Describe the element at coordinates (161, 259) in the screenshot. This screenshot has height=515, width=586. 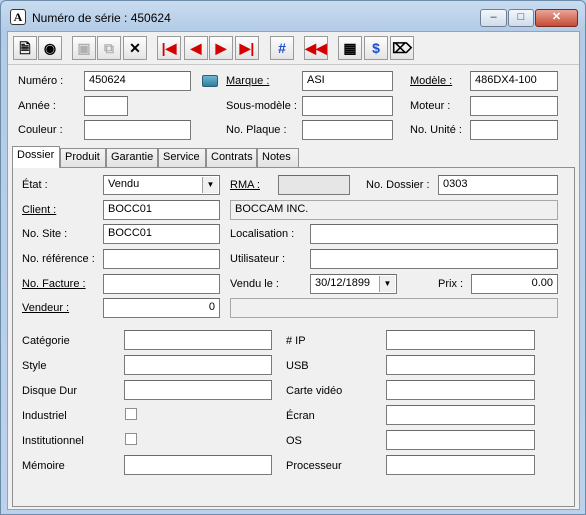
I see `no-reference-field` at that location.